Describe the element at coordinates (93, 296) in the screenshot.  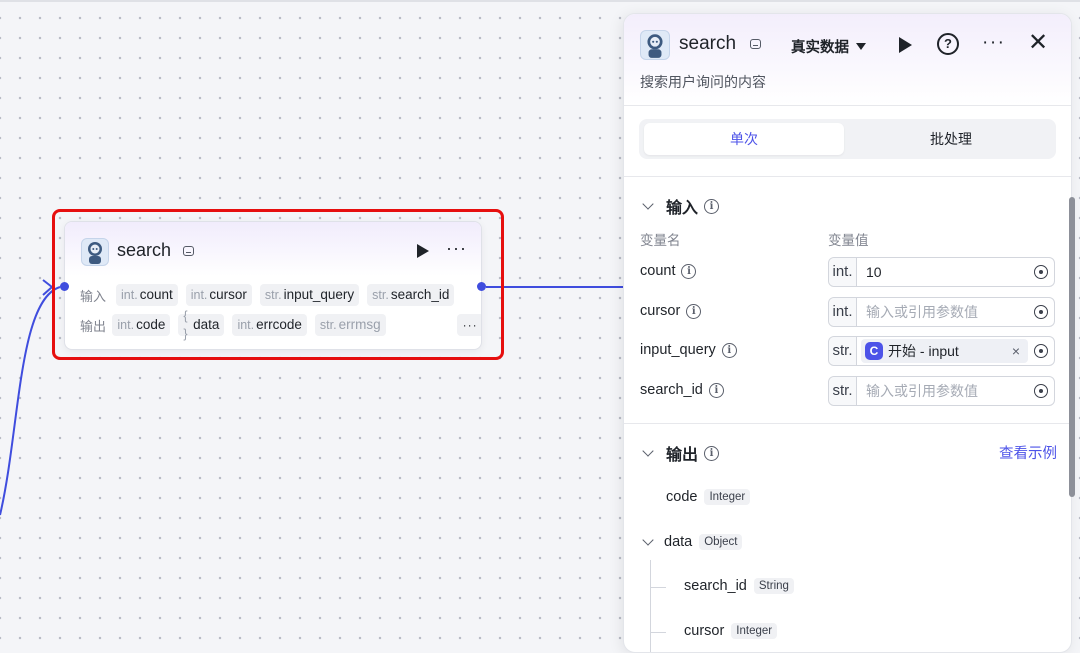
I see `inputs-label: 输入` at that location.